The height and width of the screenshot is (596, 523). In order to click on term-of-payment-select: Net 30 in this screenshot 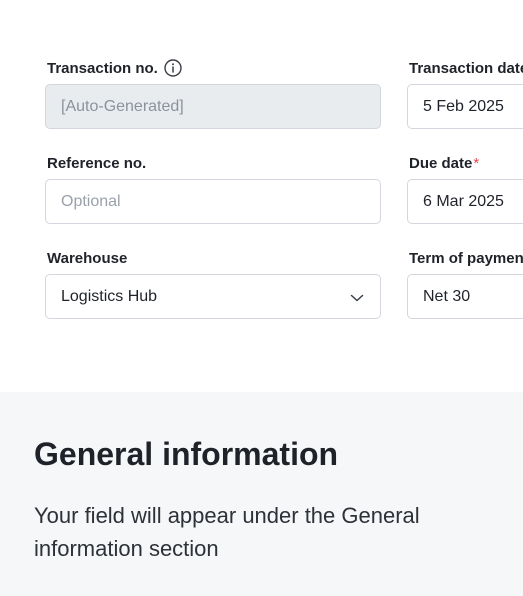, I will do `click(465, 296)`.